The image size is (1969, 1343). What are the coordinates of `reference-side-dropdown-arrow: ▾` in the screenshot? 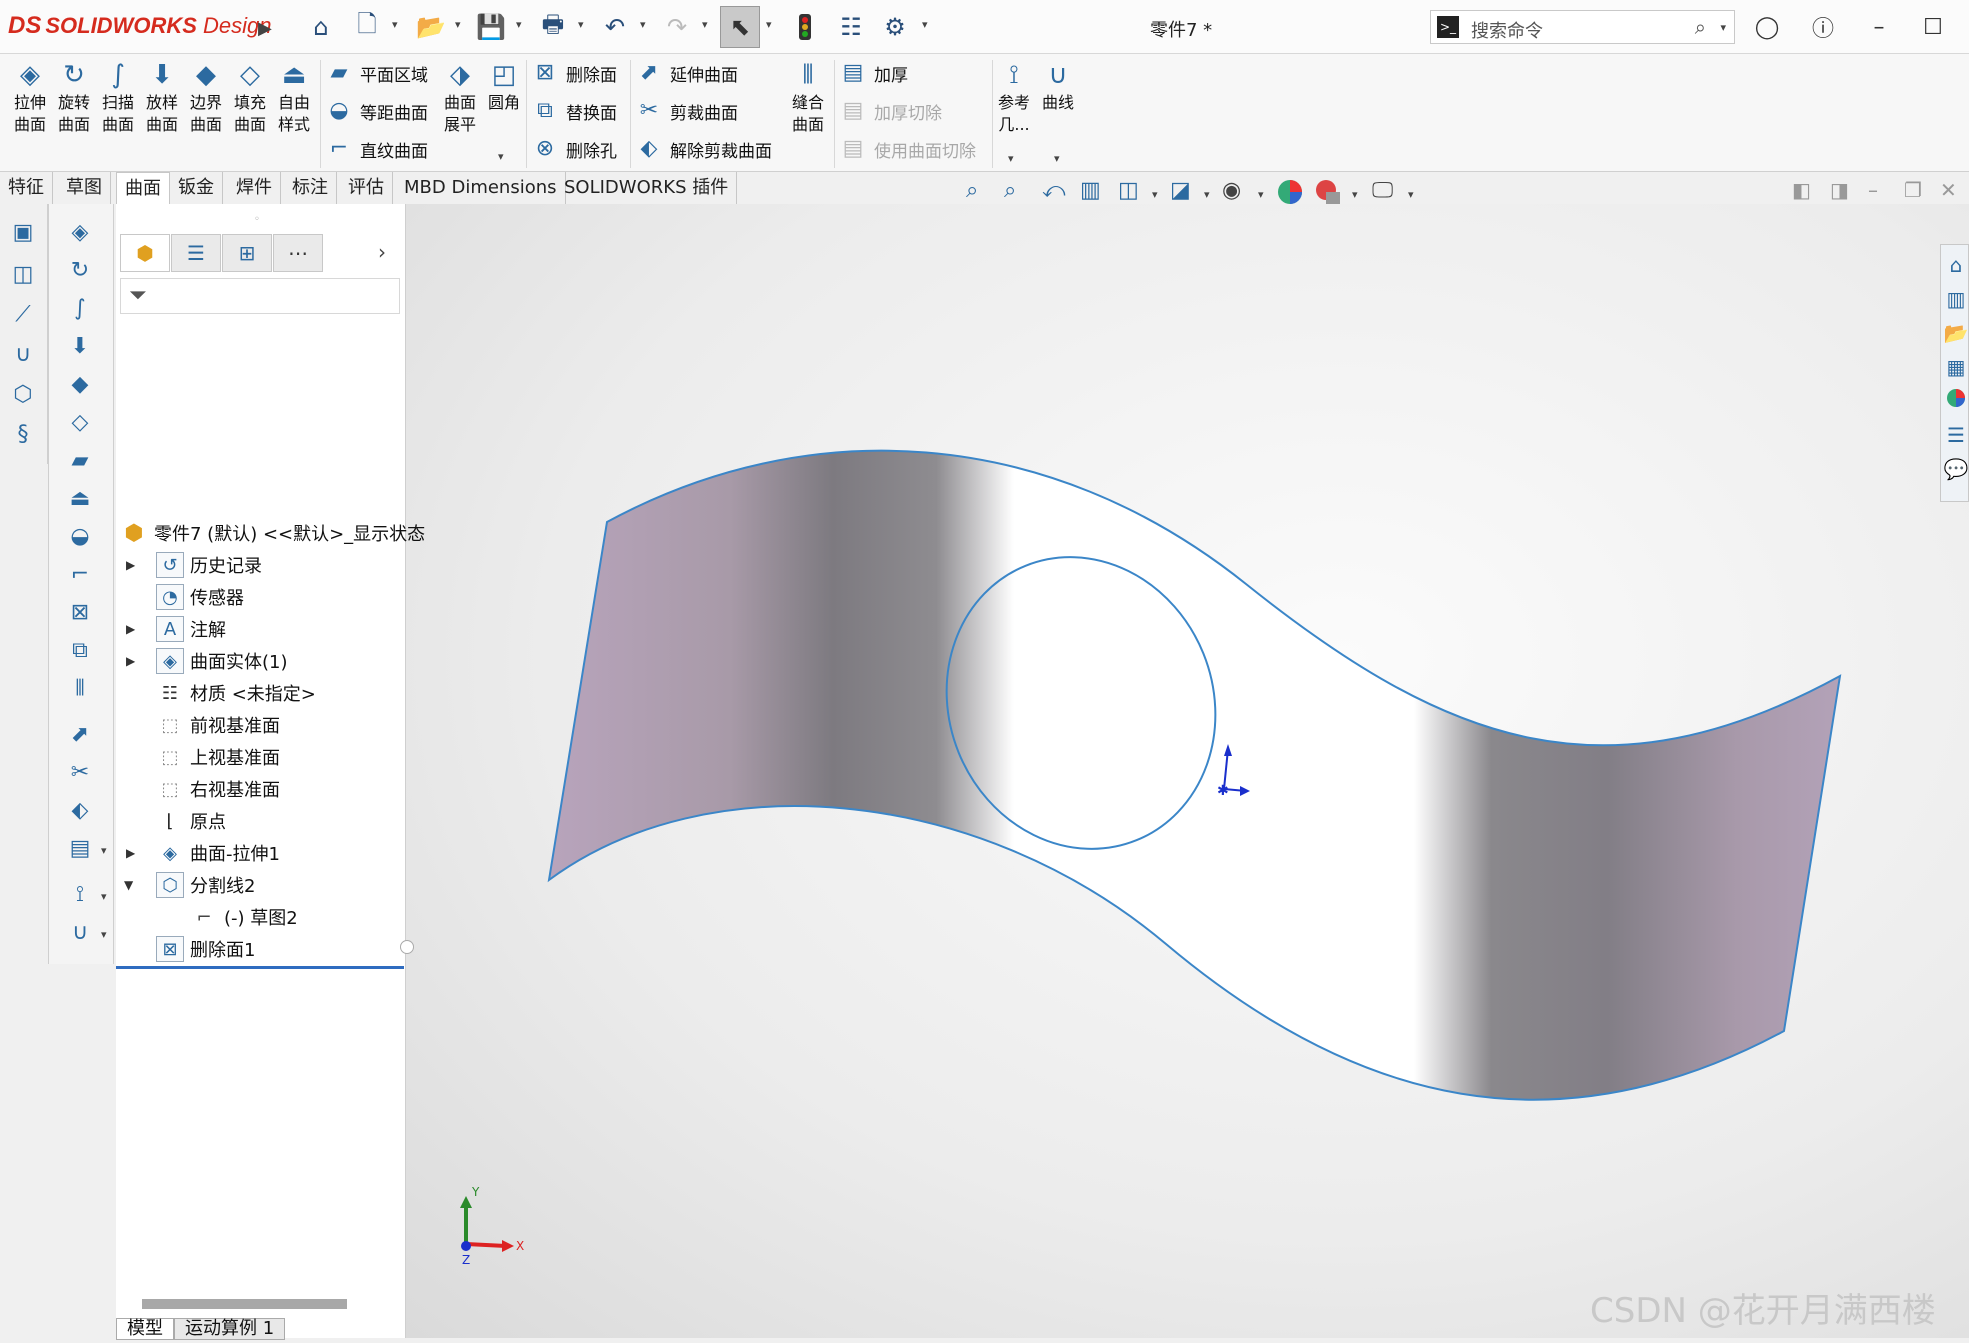 It's located at (104, 896).